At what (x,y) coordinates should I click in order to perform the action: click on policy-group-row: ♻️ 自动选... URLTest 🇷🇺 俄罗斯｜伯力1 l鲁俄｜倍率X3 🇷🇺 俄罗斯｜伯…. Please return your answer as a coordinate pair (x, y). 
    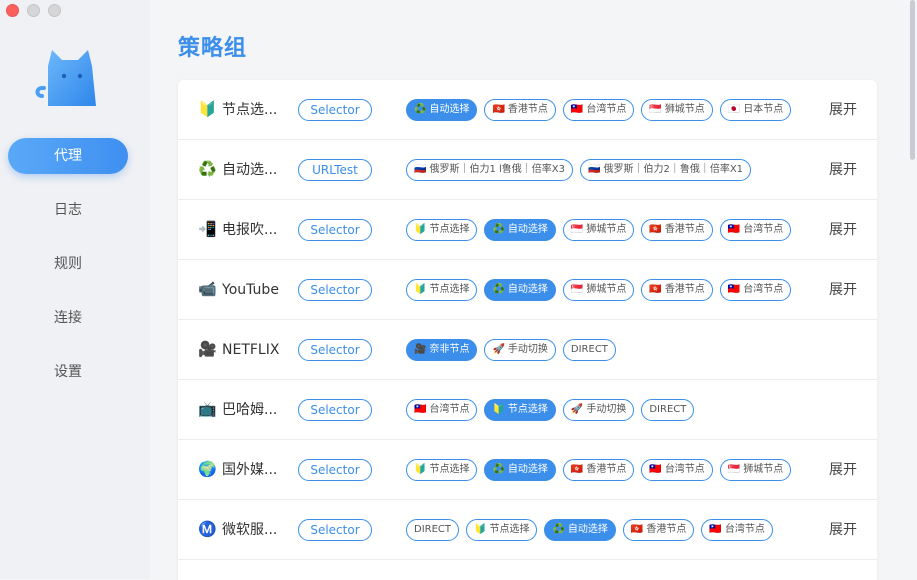
    Looking at the image, I should click on (527, 170).